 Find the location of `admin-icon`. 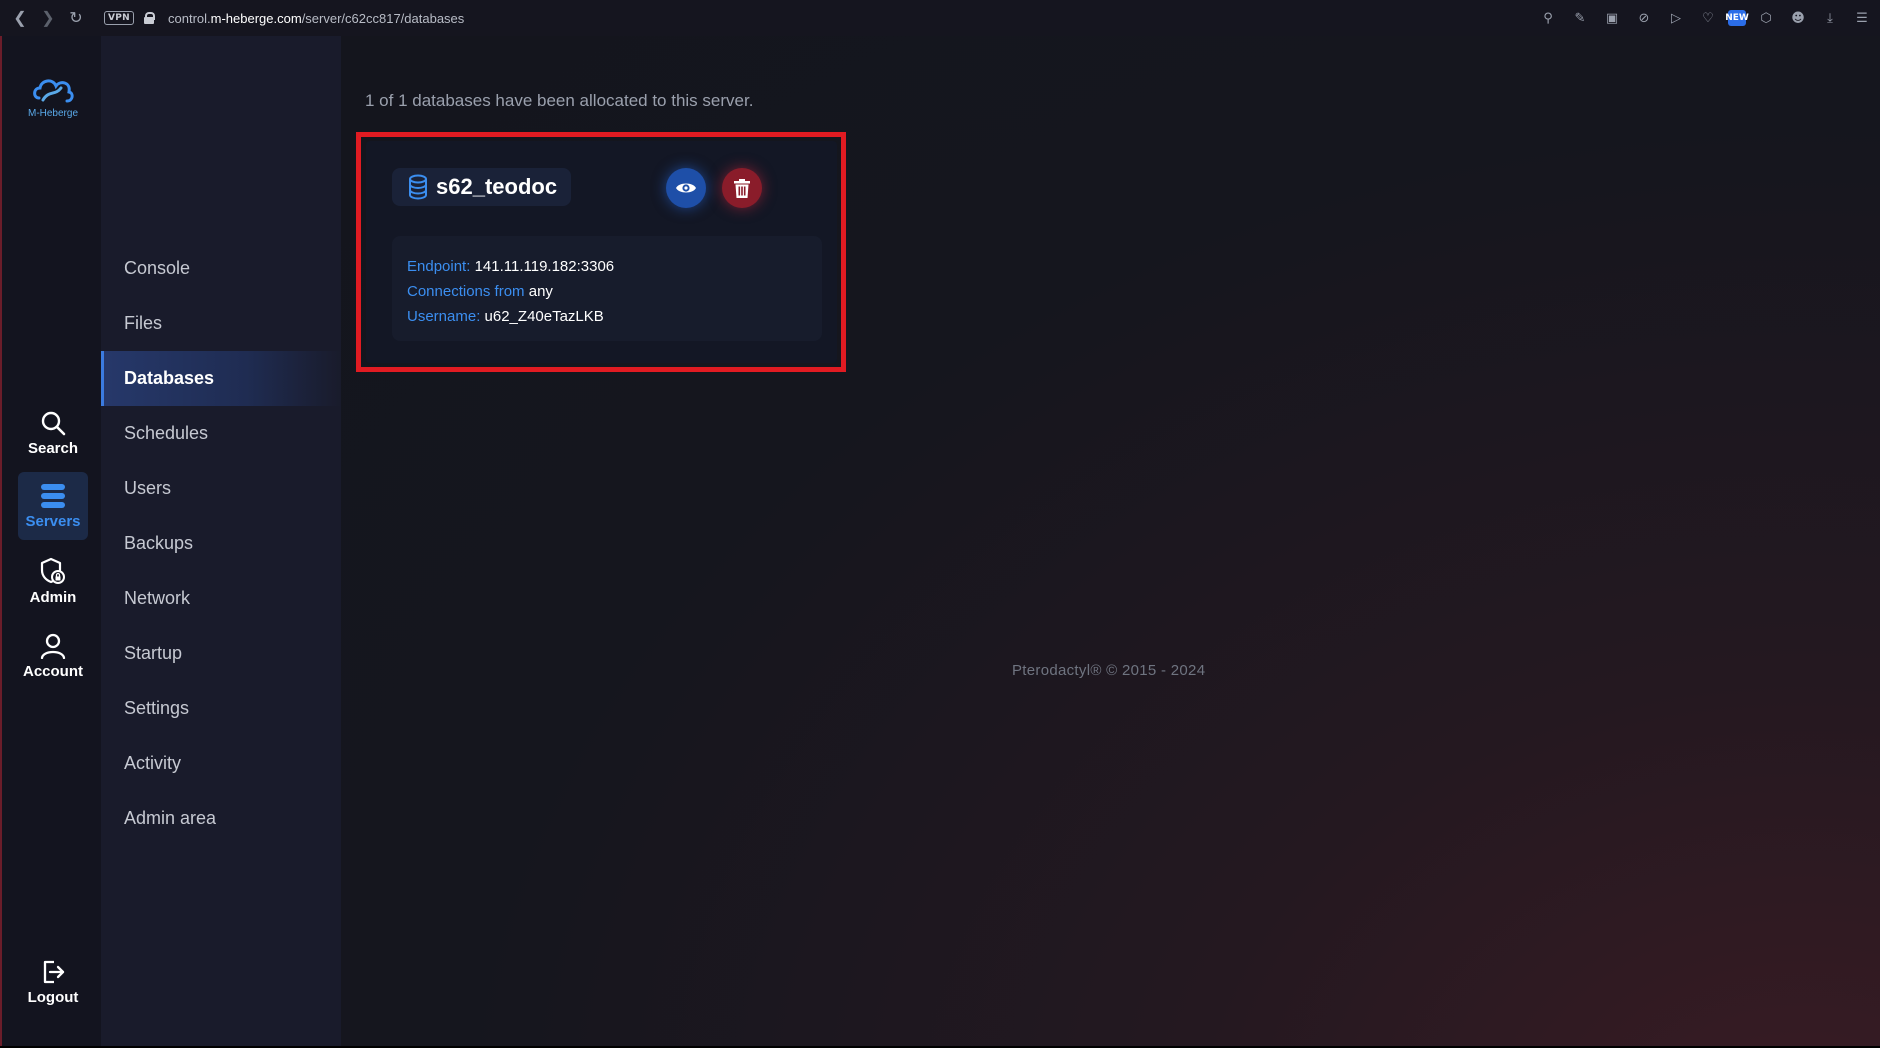

admin-icon is located at coordinates (52, 570).